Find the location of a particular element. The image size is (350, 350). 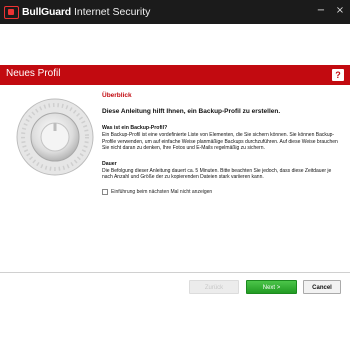

dialog-header: Neues Profil ? is located at coordinates (175, 75).